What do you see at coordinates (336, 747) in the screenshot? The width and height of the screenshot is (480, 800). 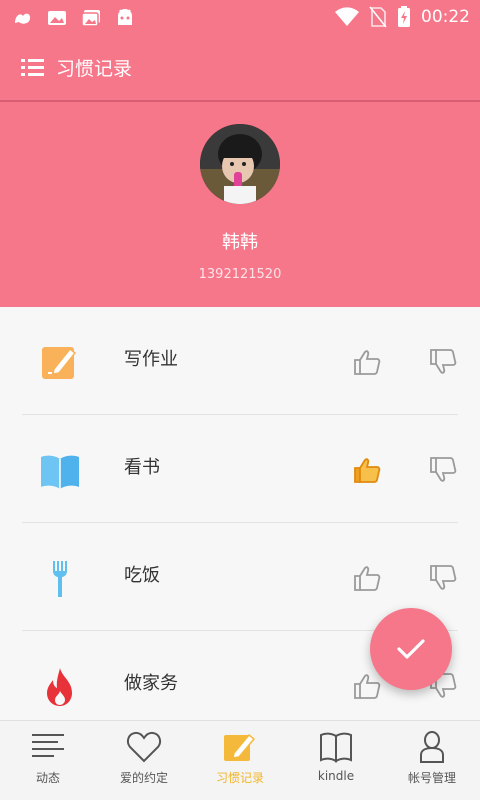 I see `book-icon` at bounding box center [336, 747].